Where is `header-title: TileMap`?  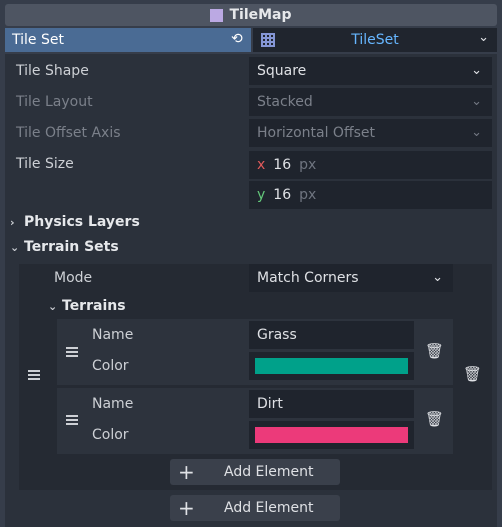
header-title: TileMap is located at coordinates (260, 15).